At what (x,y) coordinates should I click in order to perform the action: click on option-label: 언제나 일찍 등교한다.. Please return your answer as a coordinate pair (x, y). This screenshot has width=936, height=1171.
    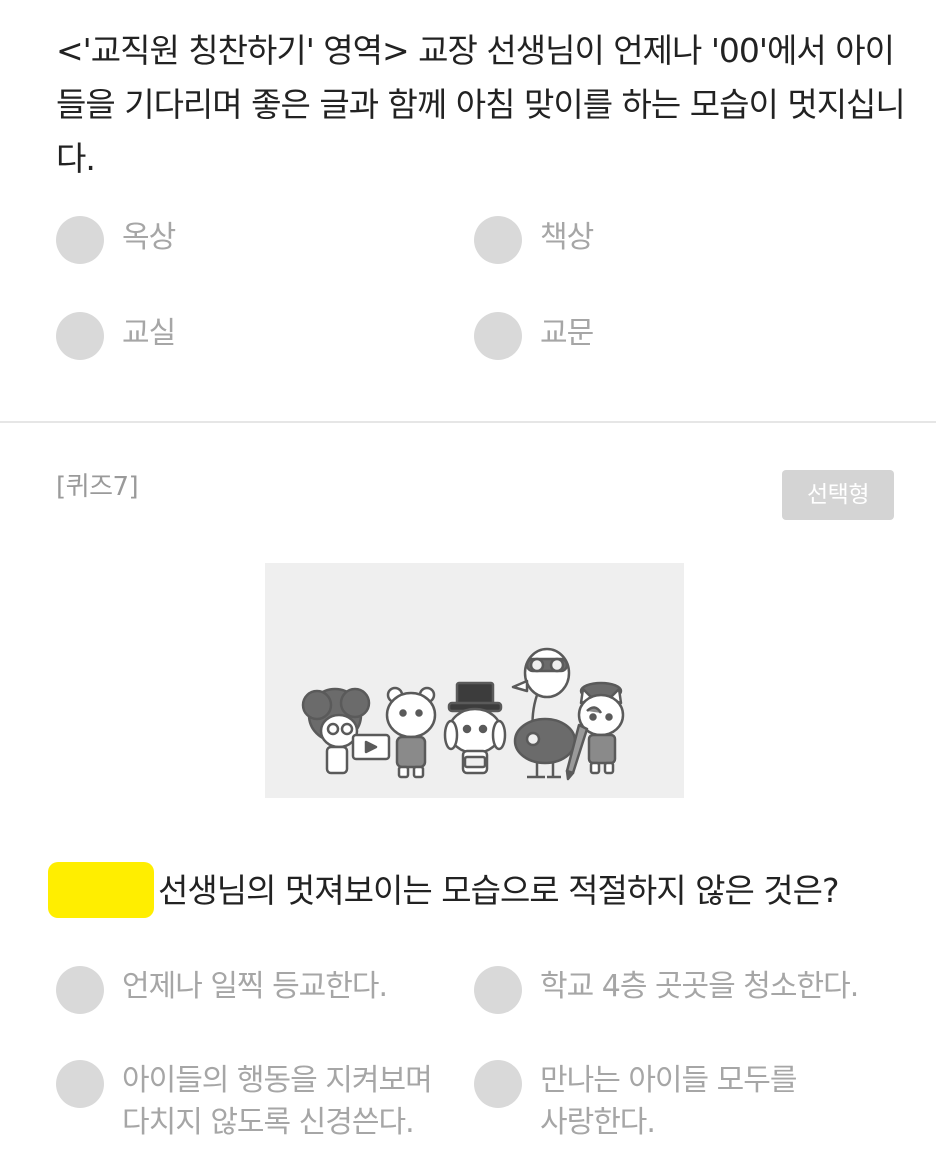
    Looking at the image, I should click on (255, 986).